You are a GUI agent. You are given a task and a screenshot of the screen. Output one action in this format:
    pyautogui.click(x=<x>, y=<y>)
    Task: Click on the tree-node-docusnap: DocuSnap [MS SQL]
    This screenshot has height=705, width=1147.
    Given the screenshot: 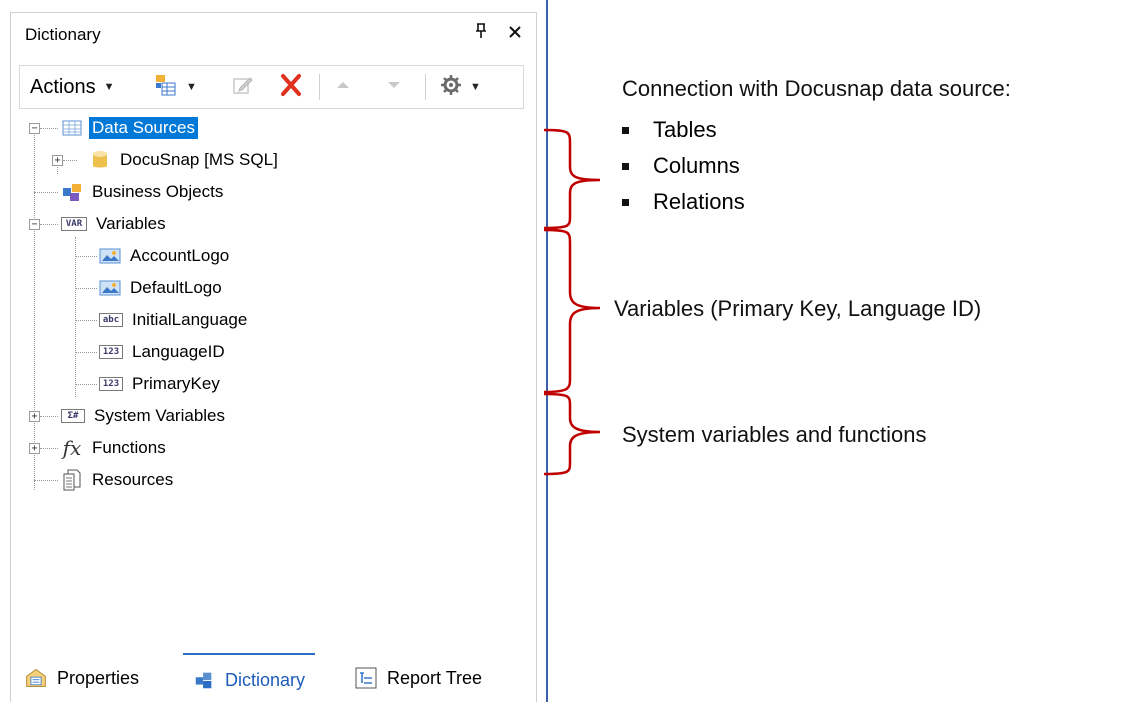 What is the action you would take?
    pyautogui.click(x=185, y=160)
    